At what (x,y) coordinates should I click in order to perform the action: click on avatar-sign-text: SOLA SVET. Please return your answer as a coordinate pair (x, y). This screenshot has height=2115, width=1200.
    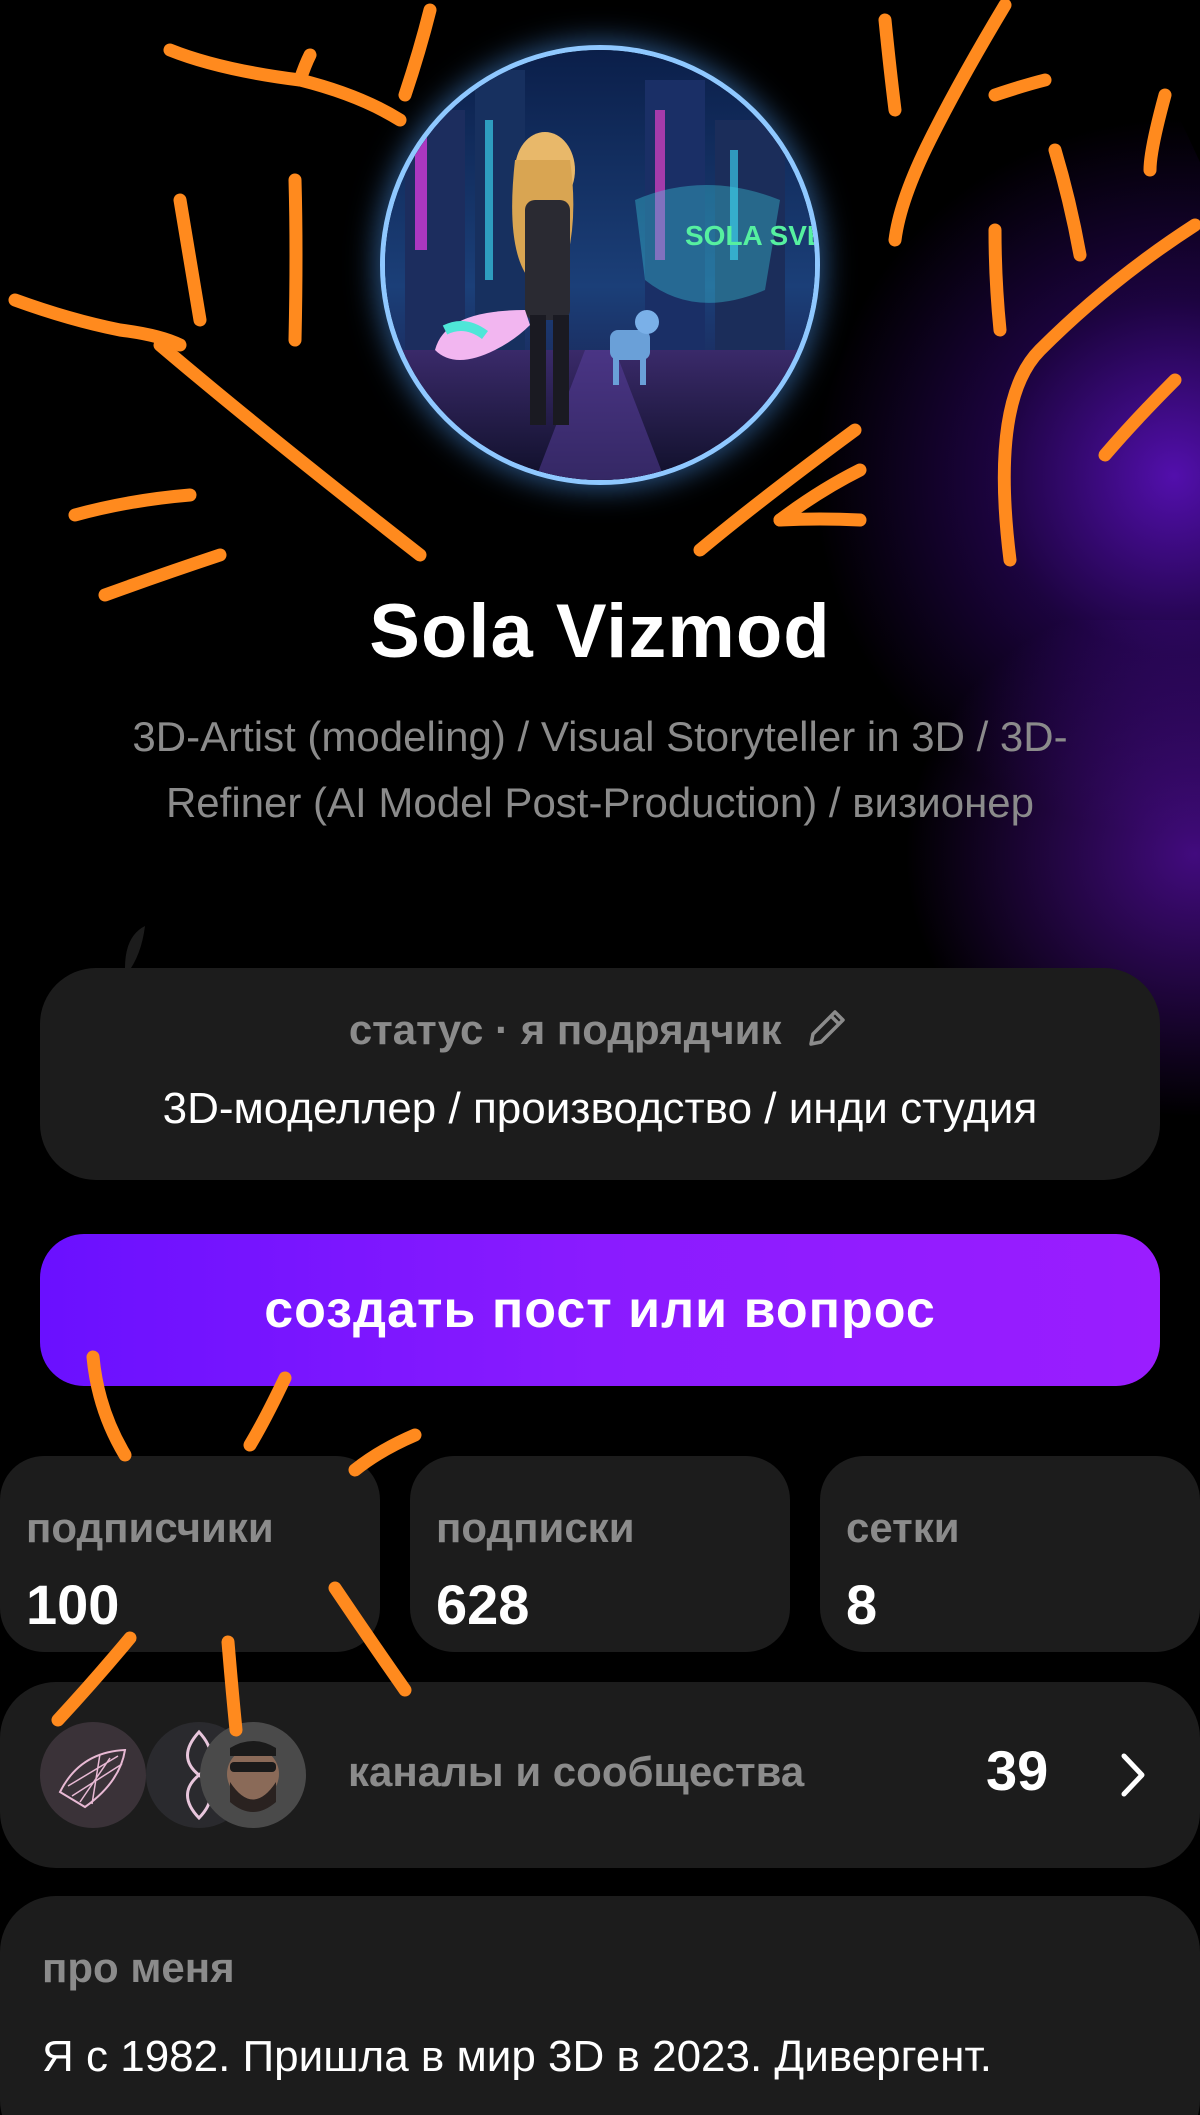
    Looking at the image, I should click on (750, 235).